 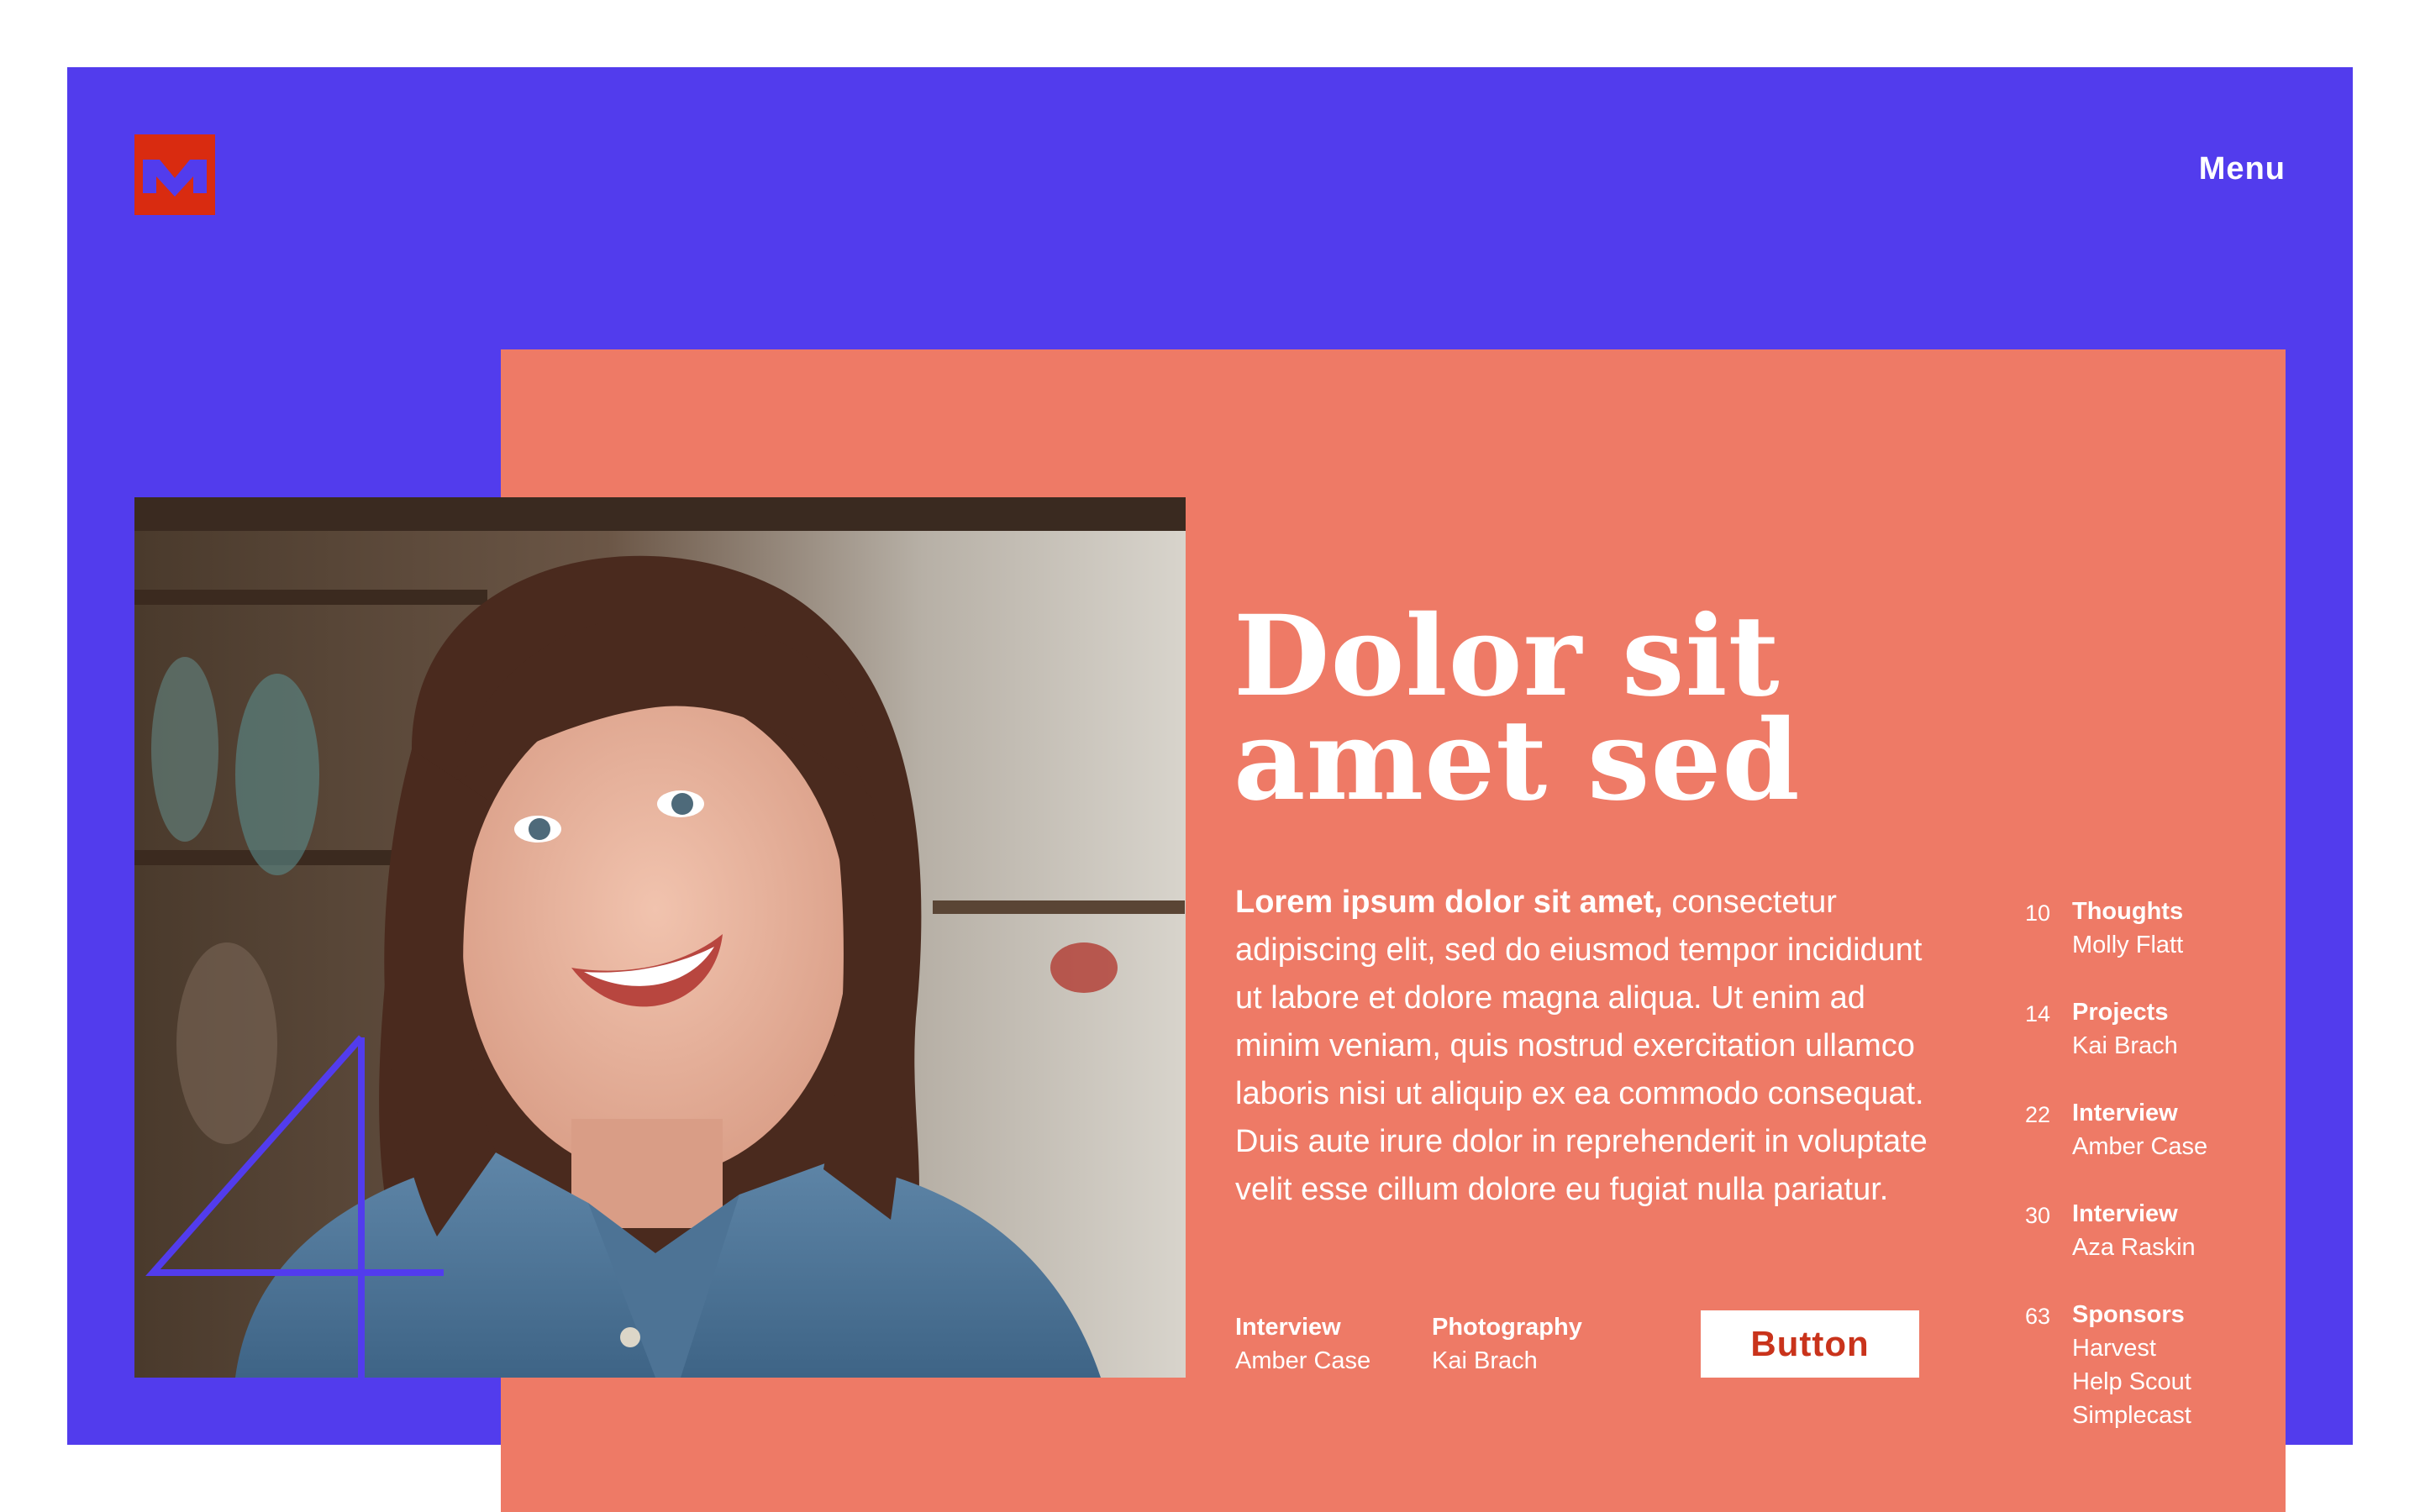 I want to click on cta-button: Button, so click(x=1810, y=1344).